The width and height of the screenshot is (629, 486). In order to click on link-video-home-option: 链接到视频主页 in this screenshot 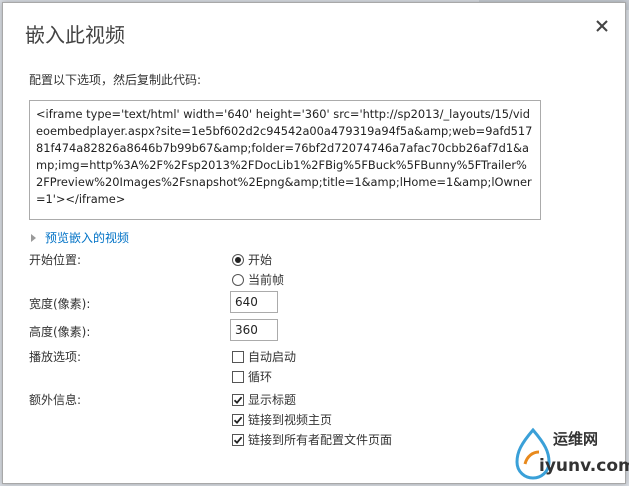, I will do `click(282, 419)`.